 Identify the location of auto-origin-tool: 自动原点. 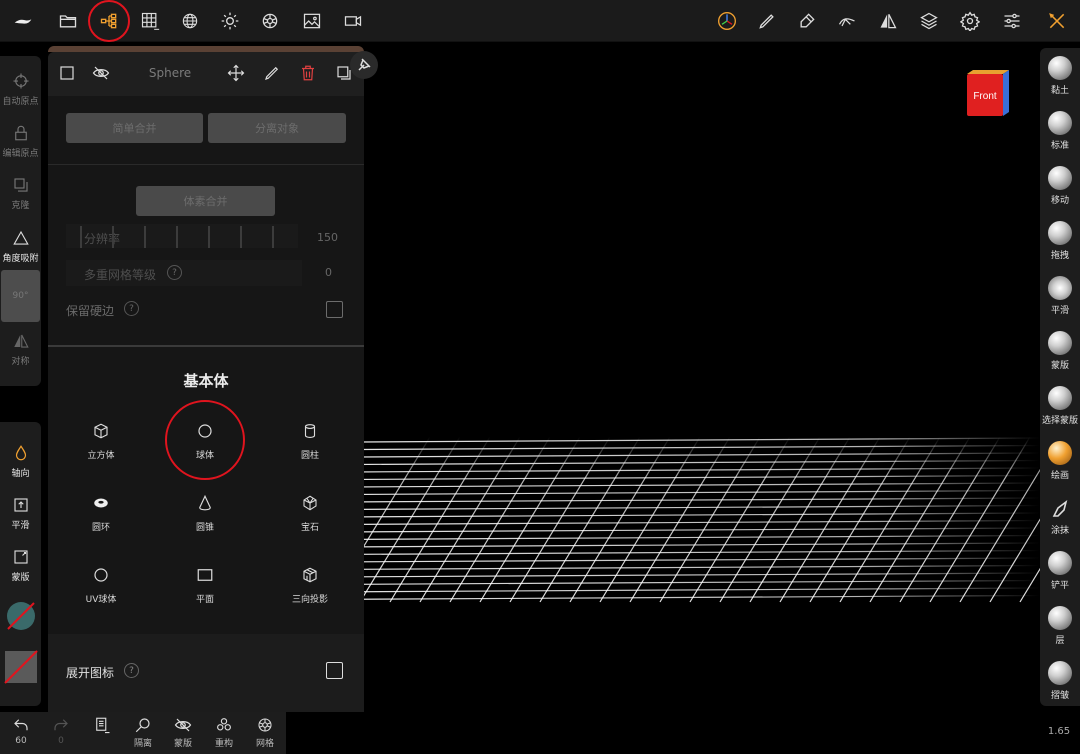
(20, 89).